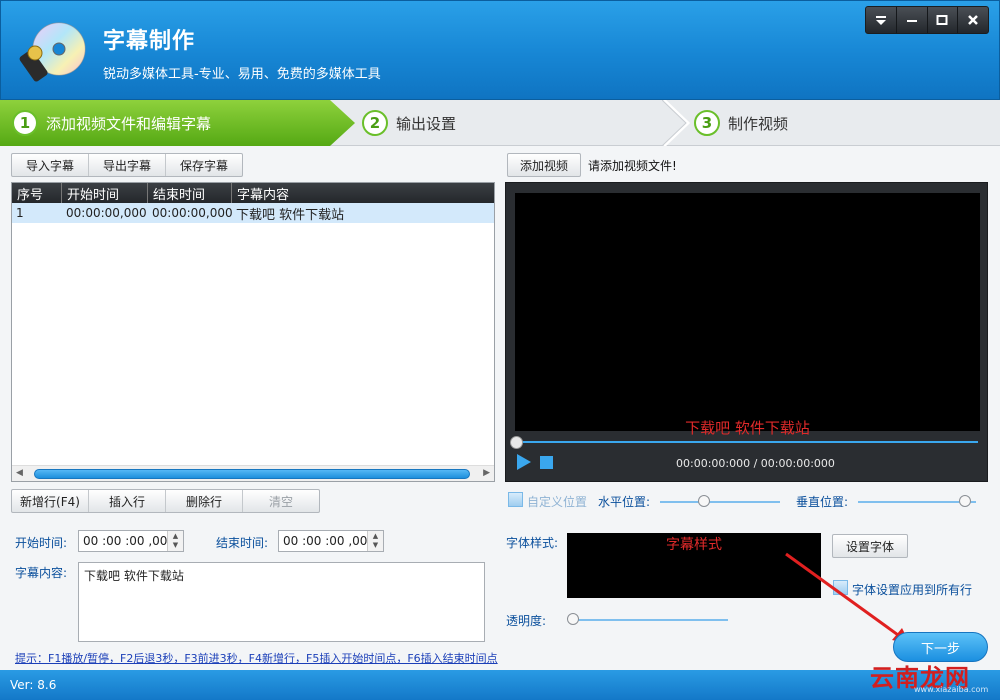 This screenshot has height=700, width=1000. I want to click on vertical-position-knob, so click(965, 501).